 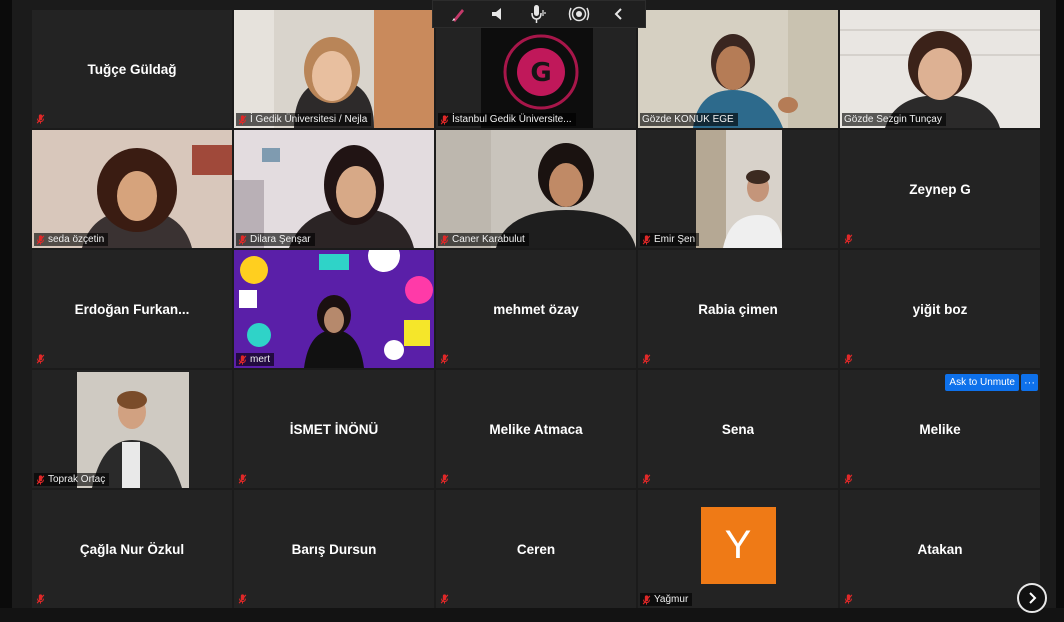 I want to click on participant-tile-yagmur: Y Yağmur, so click(x=738, y=549).